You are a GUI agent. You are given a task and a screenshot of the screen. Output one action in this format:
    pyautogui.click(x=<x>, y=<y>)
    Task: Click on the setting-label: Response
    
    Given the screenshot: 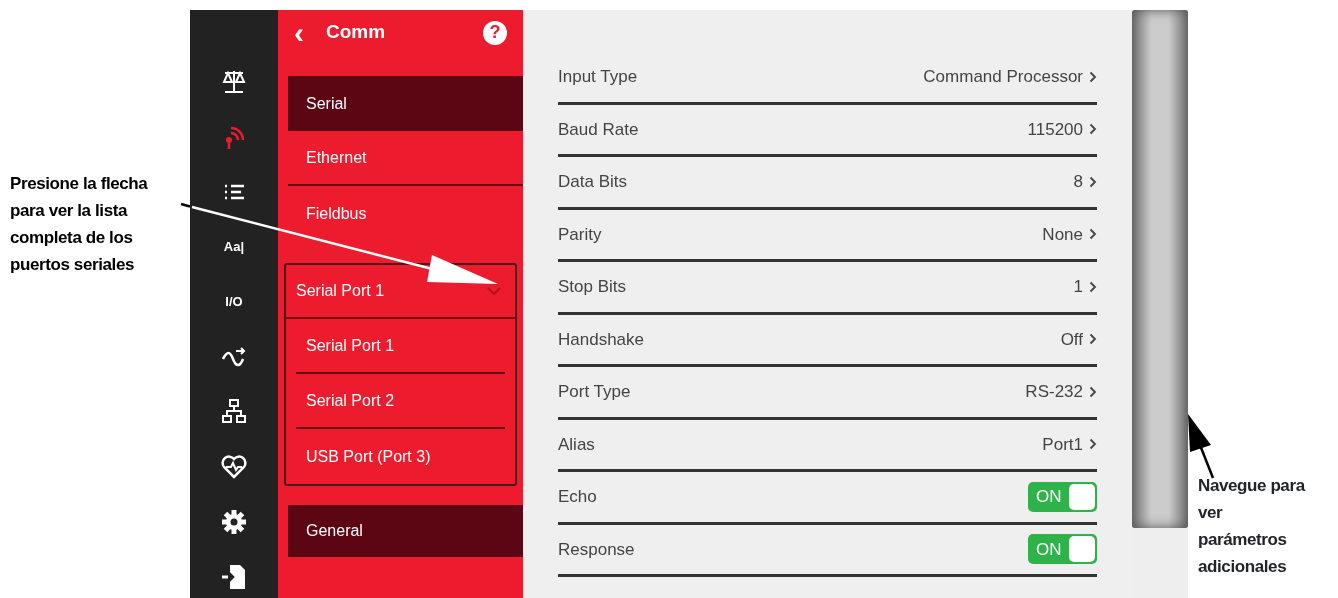 What is the action you would take?
    pyautogui.click(x=597, y=549)
    